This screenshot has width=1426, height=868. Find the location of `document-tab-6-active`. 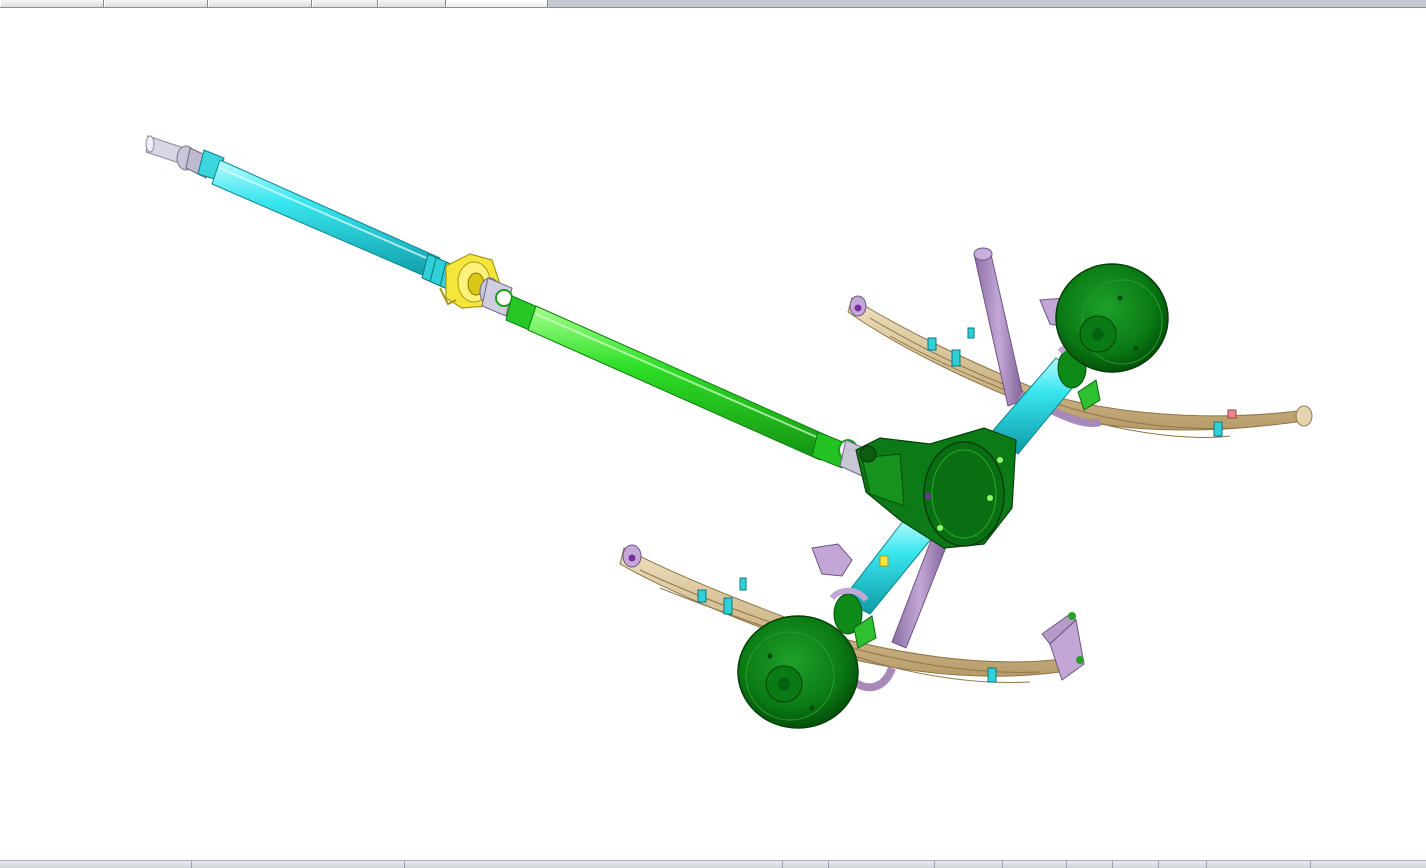

document-tab-6-active is located at coordinates (497, 3).